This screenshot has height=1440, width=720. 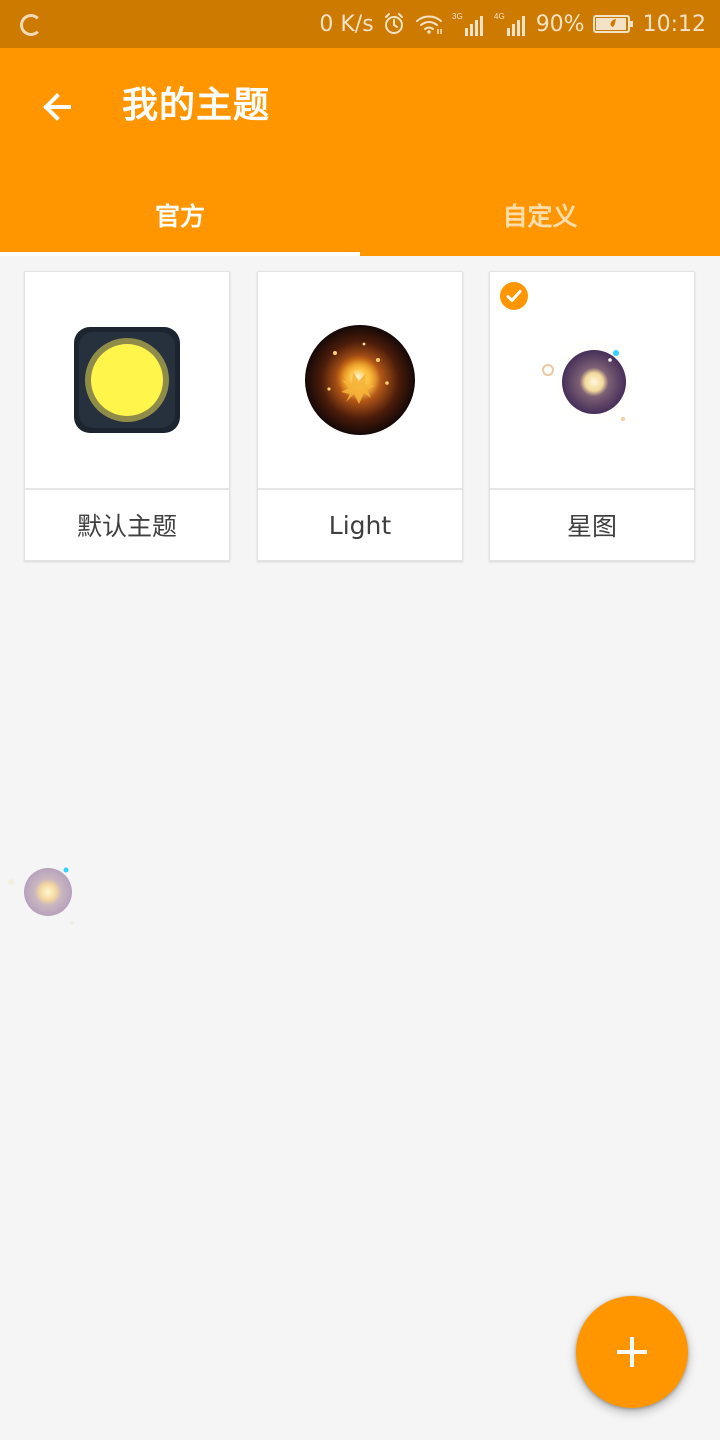 I want to click on status-right-group: 0 K/s 3G 4G 90% 10:12, so click(x=512, y=24).